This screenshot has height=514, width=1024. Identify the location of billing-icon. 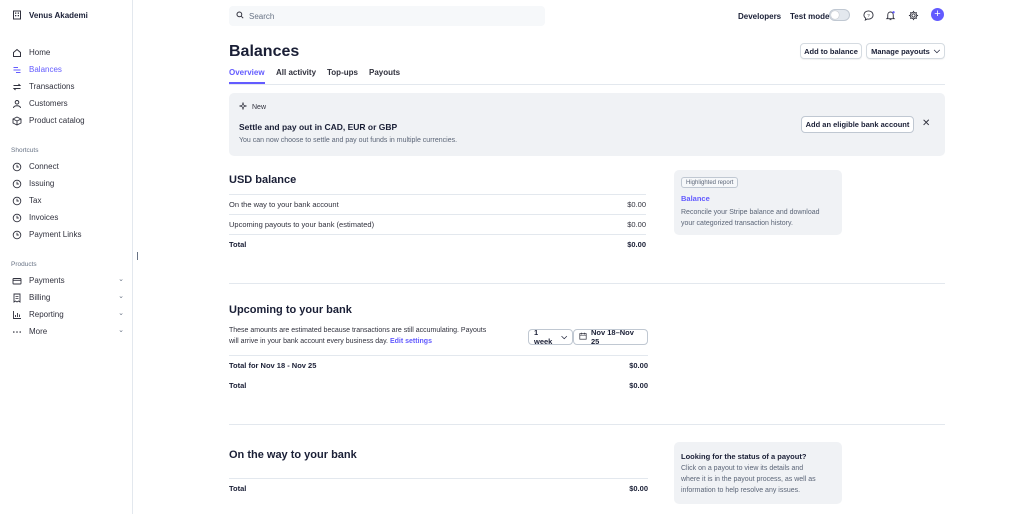
(17, 298).